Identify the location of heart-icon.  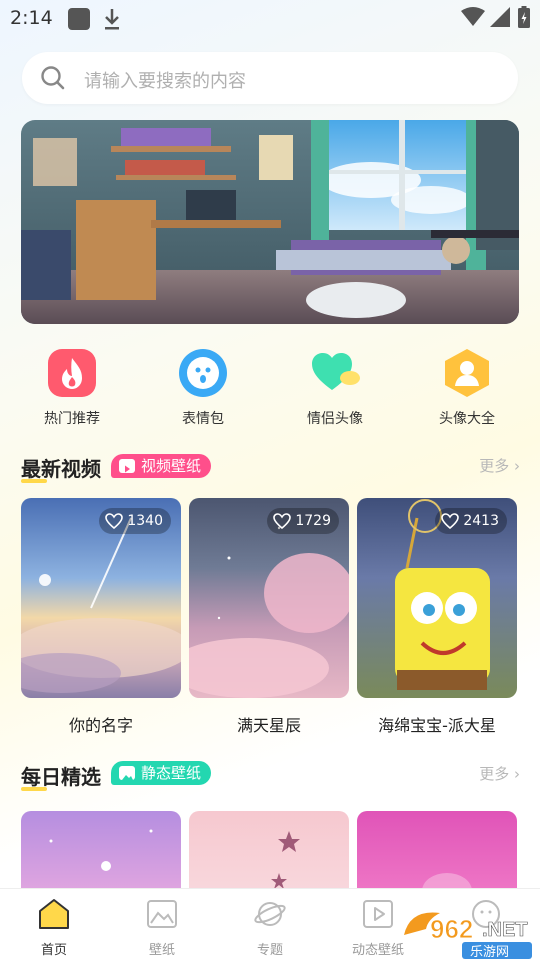
(335, 373).